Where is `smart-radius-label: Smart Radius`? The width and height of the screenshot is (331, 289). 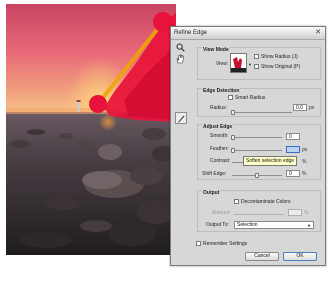
smart-radius-label: Smart Radius is located at coordinates (250, 98).